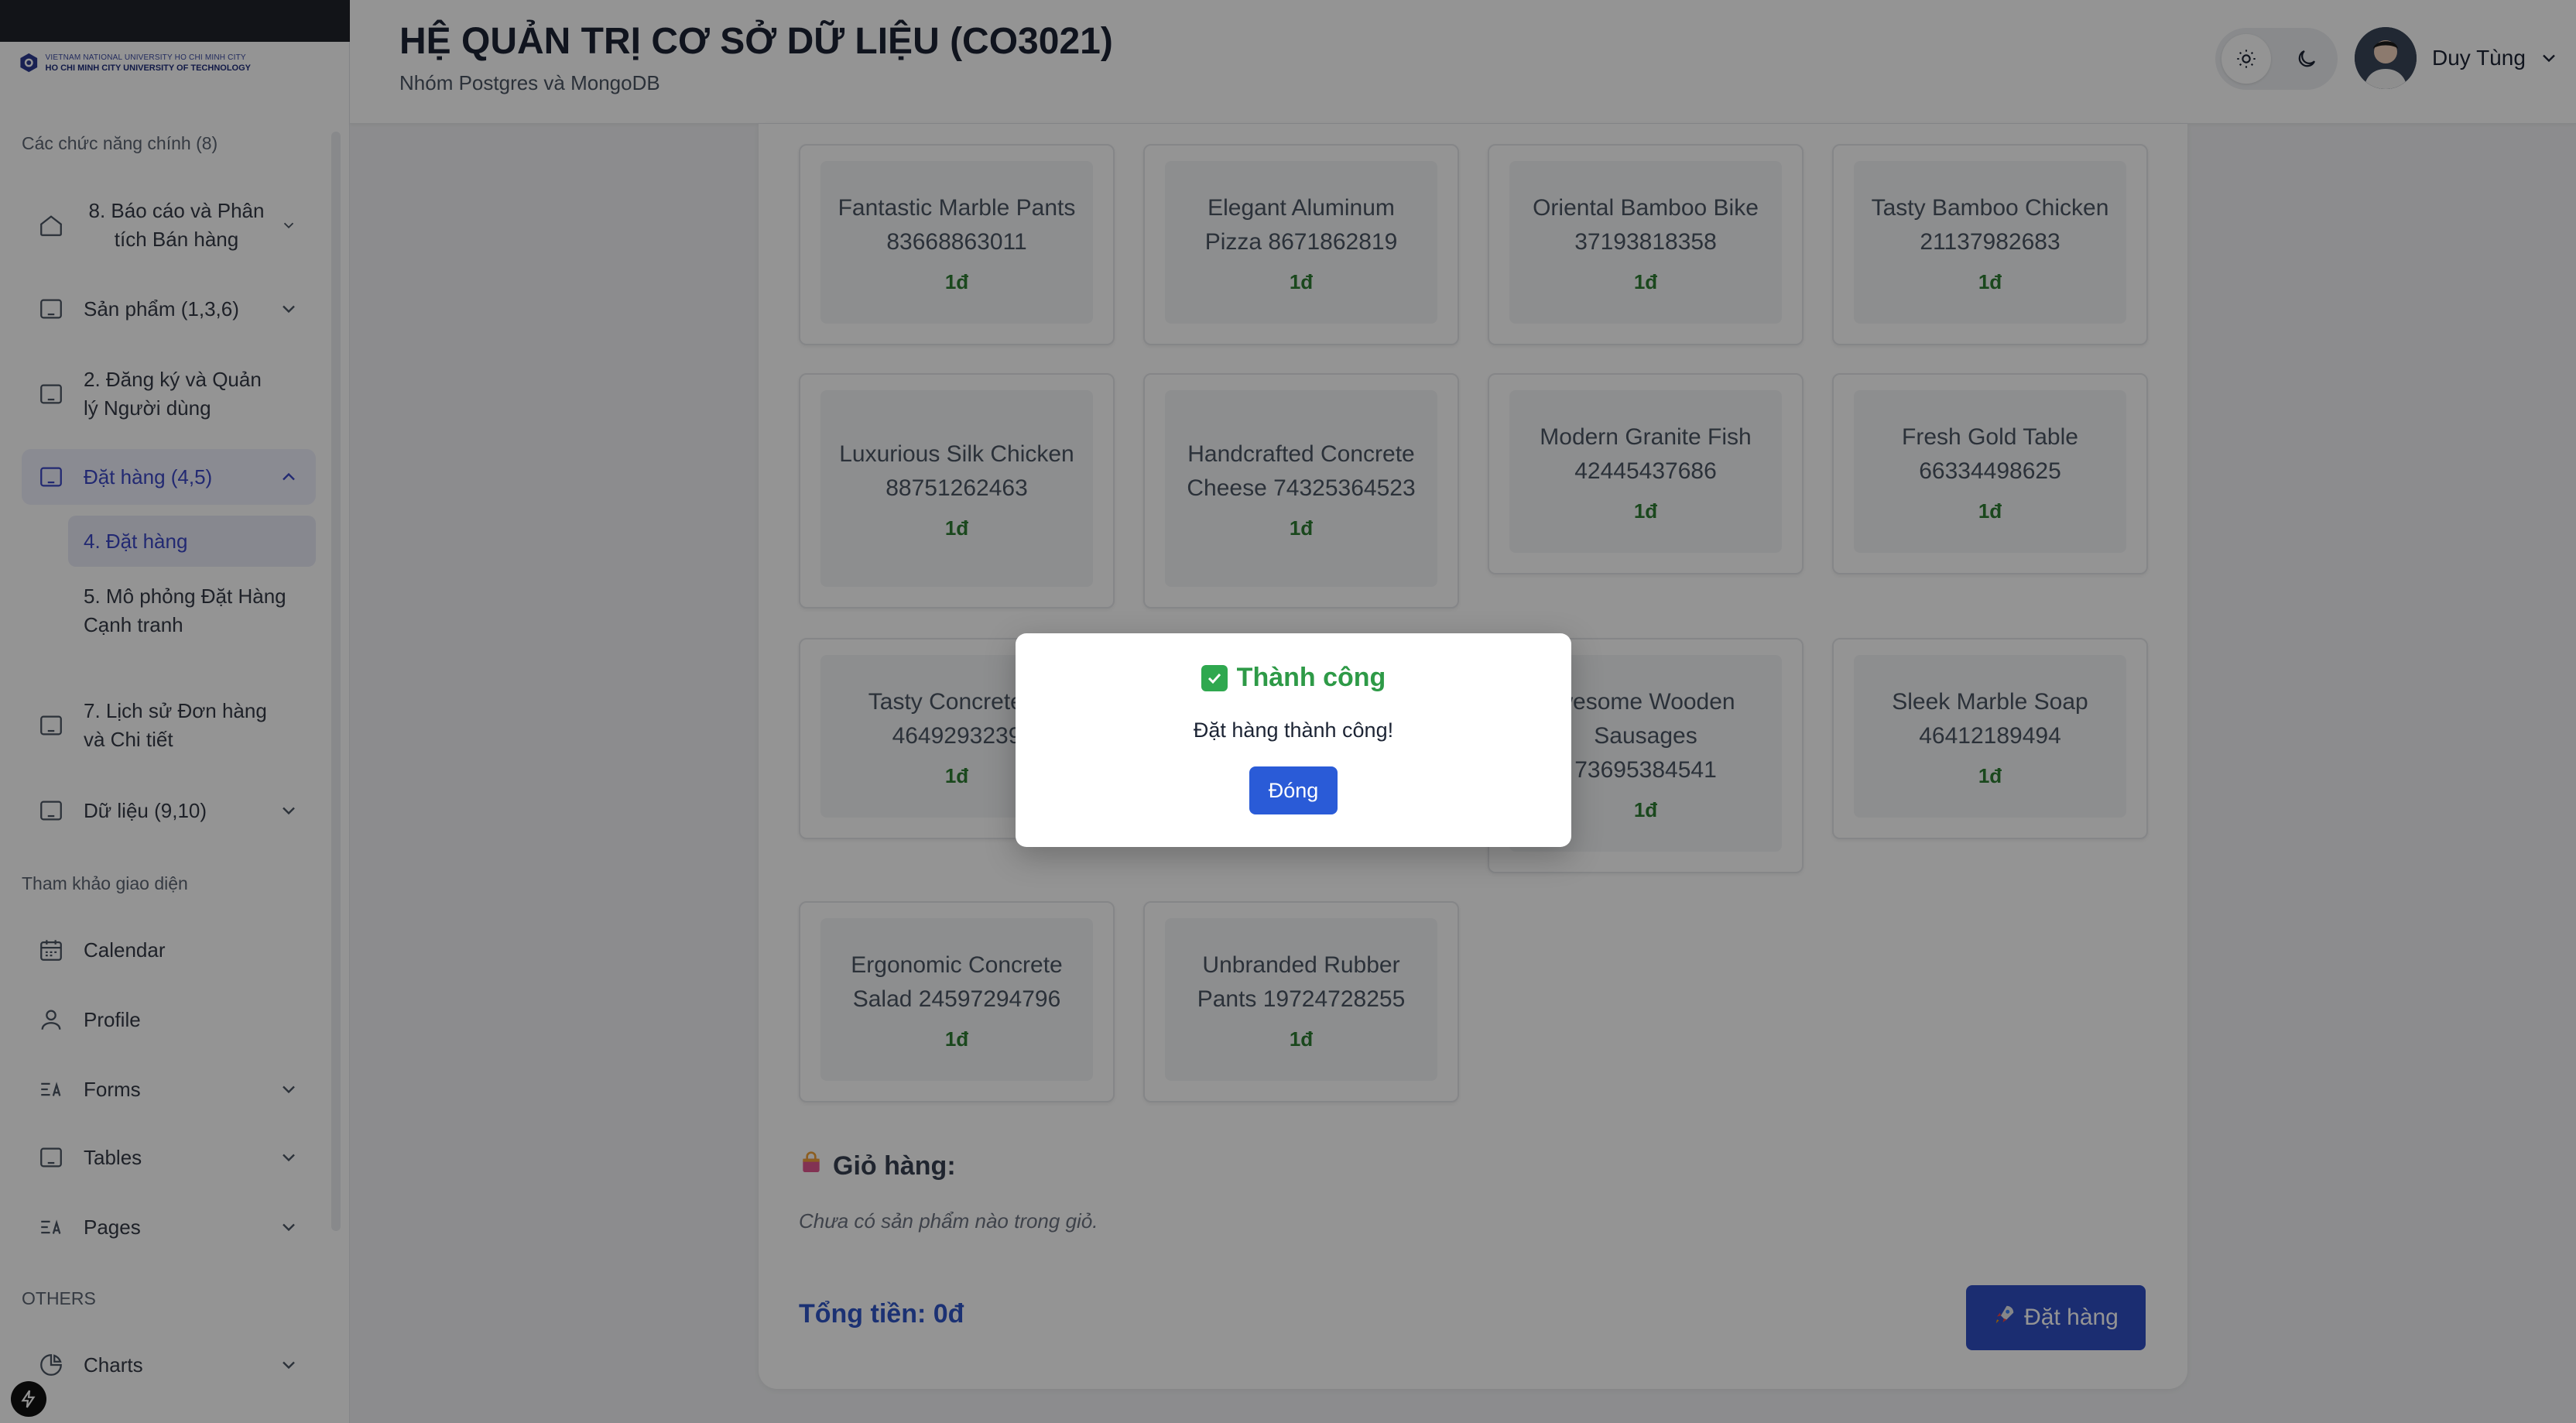 The height and width of the screenshot is (1423, 2576). I want to click on dialog-title-text: Thành công, so click(1311, 677).